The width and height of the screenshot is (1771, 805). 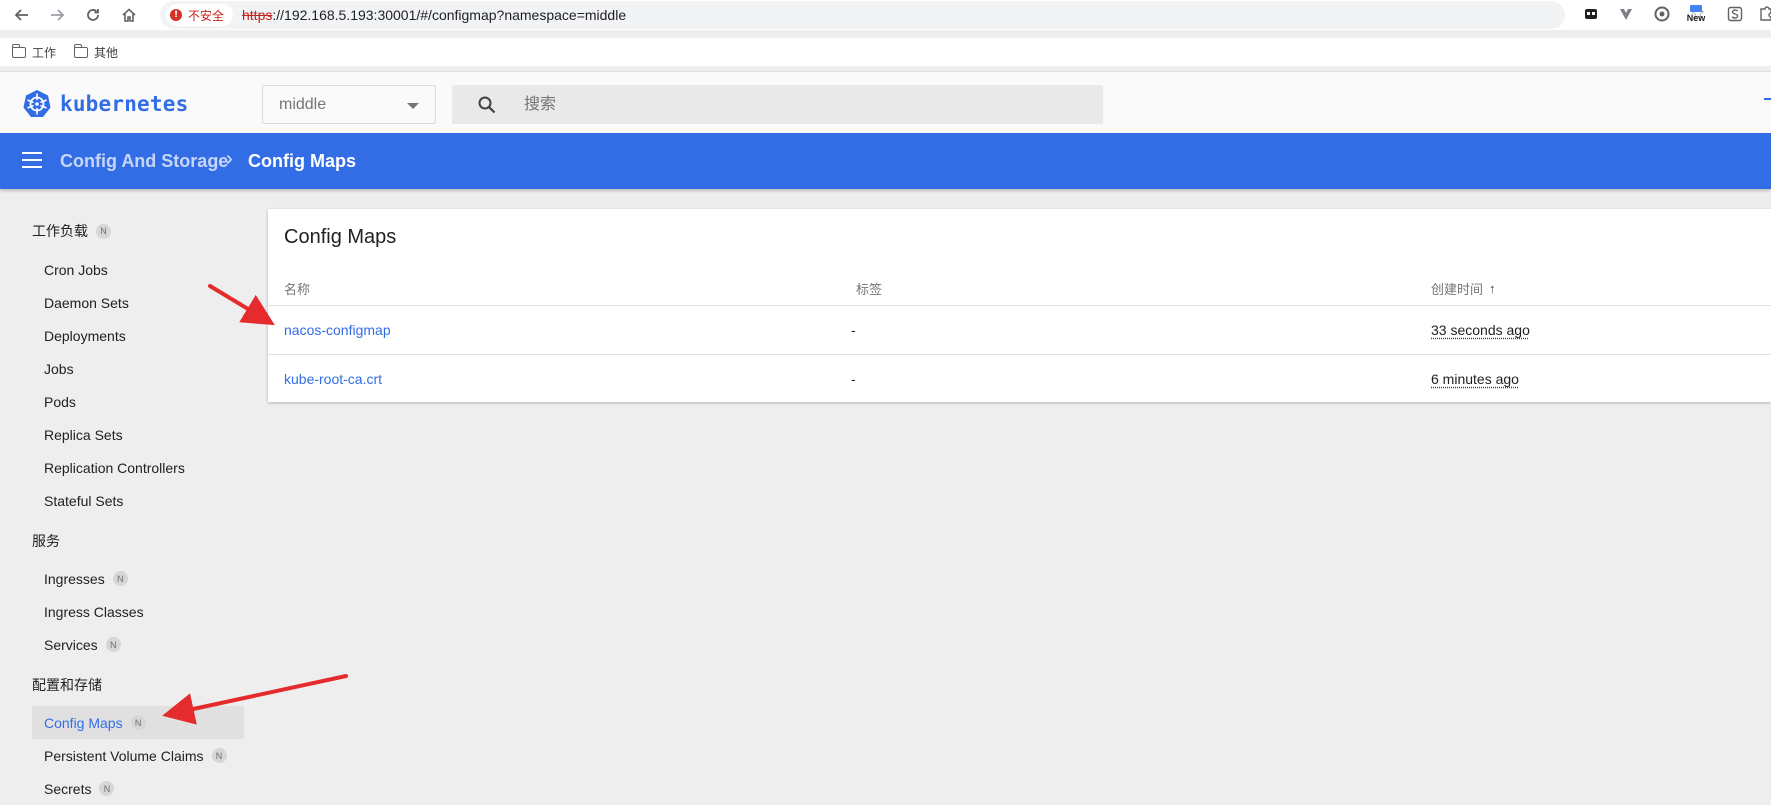 What do you see at coordinates (93, 15) in the screenshot?
I see `reload-icon` at bounding box center [93, 15].